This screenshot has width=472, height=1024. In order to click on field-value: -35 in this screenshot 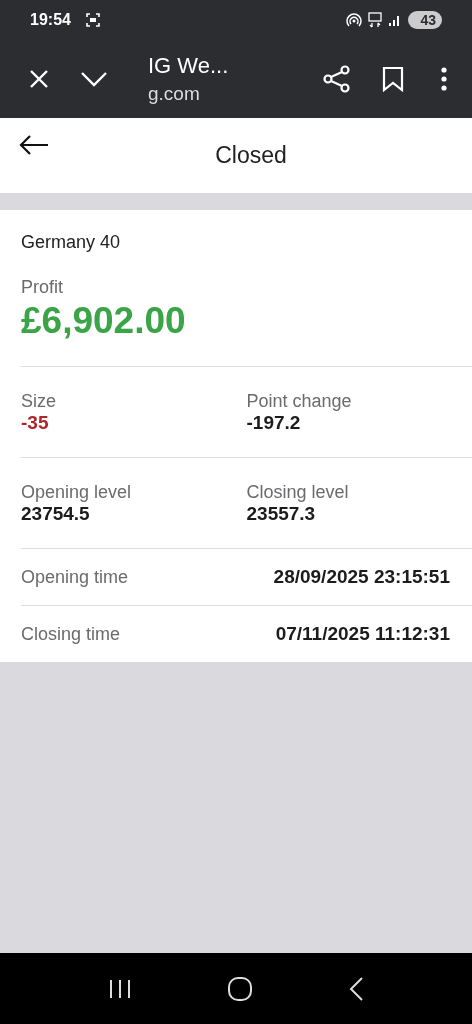, I will do `click(35, 423)`.